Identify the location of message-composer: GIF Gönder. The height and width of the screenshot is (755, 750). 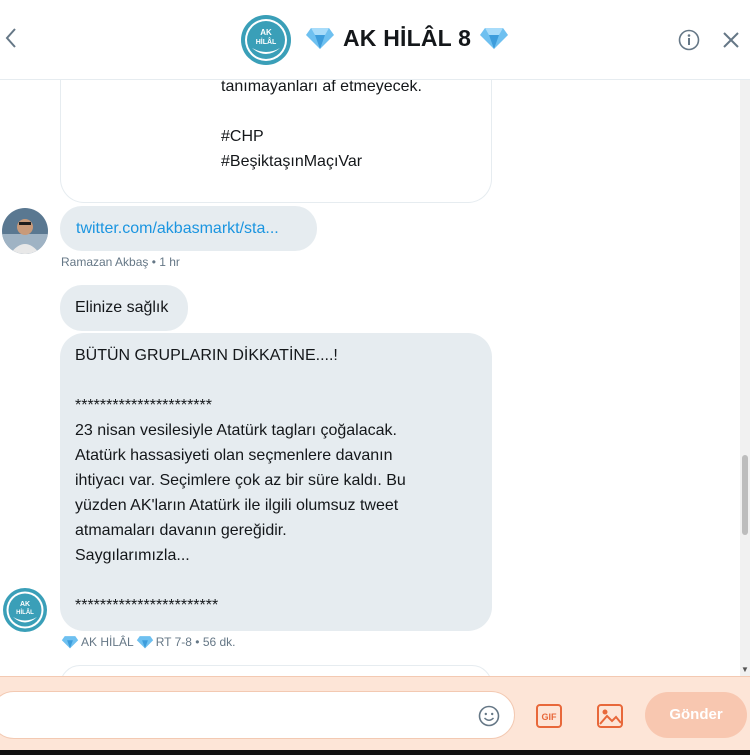
(375, 715).